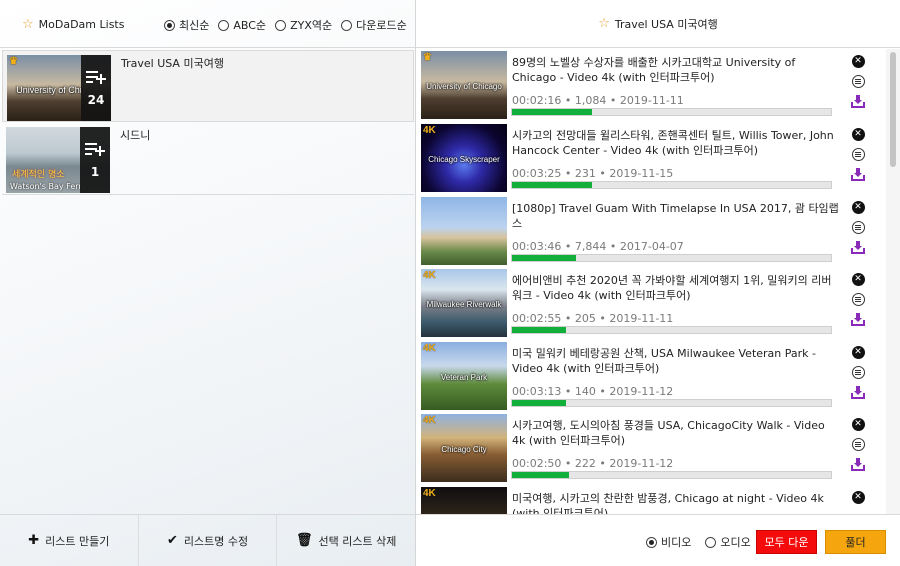  What do you see at coordinates (95, 160) in the screenshot?
I see `playlist-count-badge: 1` at bounding box center [95, 160].